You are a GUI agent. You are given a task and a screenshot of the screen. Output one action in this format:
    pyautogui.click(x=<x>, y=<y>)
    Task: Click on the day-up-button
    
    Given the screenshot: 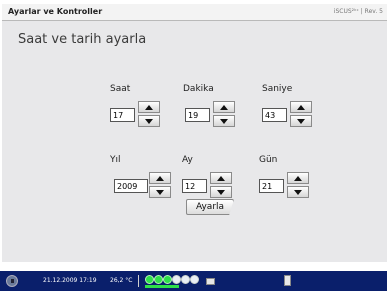 What is the action you would take?
    pyautogui.click(x=298, y=178)
    